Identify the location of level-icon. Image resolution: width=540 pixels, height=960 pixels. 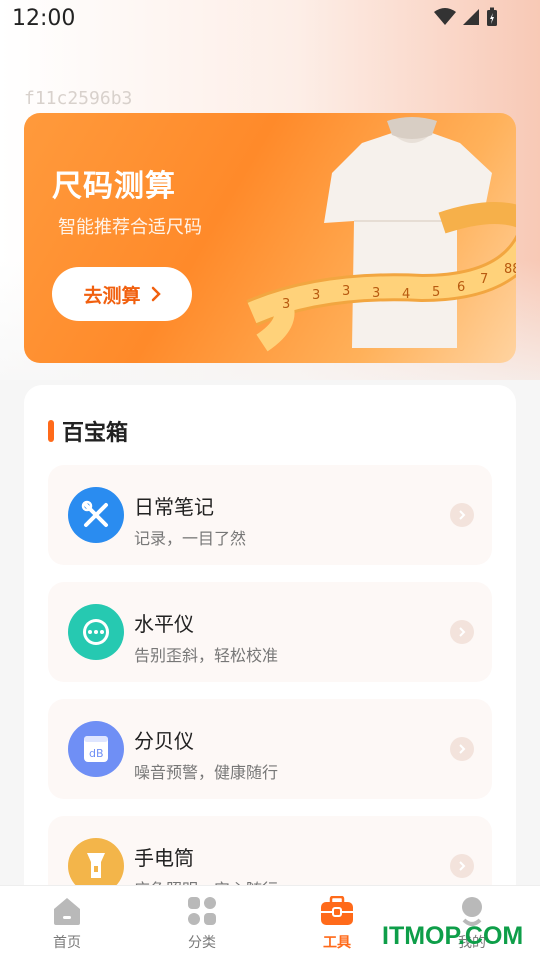
(96, 632).